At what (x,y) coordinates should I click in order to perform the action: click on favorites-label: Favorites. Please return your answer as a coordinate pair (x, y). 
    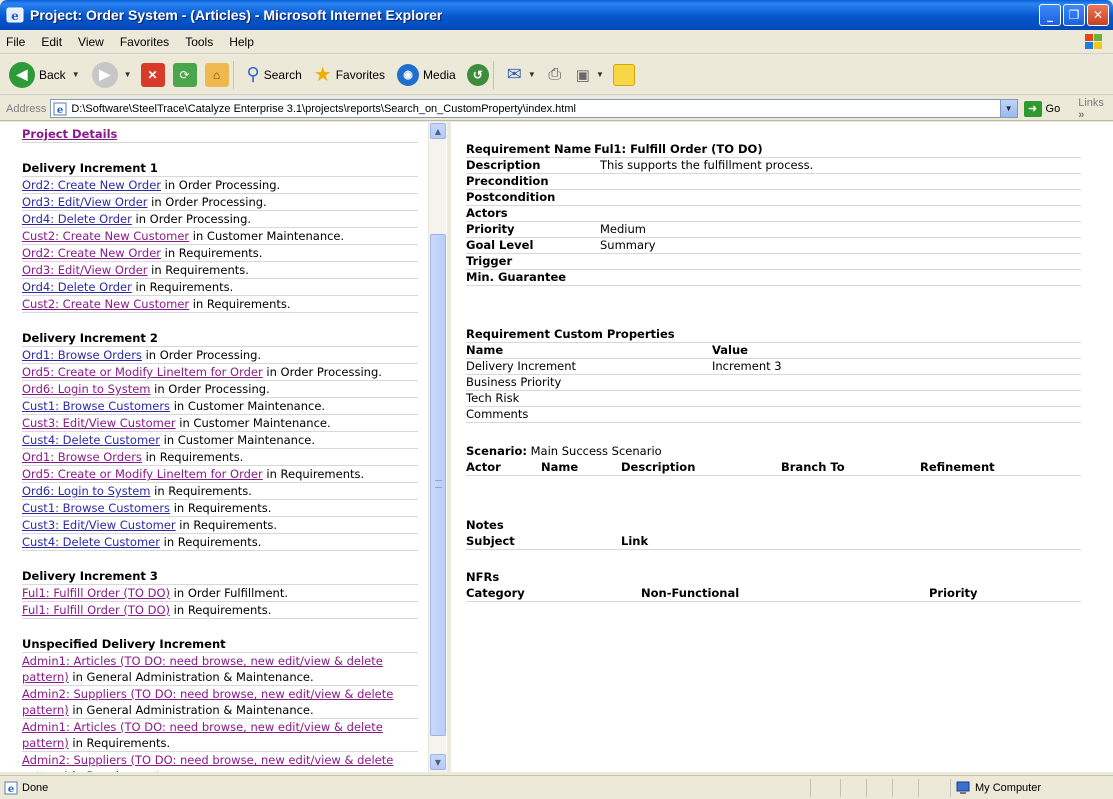
    Looking at the image, I should click on (360, 74).